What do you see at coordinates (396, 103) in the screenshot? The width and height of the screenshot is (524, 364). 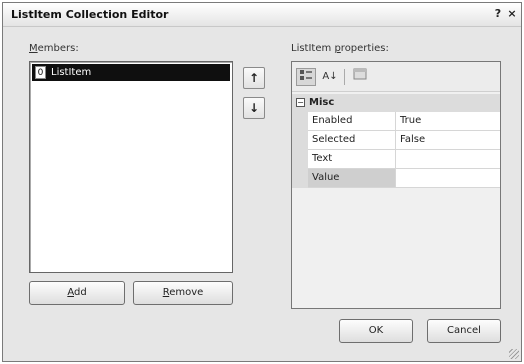 I see `category-row: − Misc` at bounding box center [396, 103].